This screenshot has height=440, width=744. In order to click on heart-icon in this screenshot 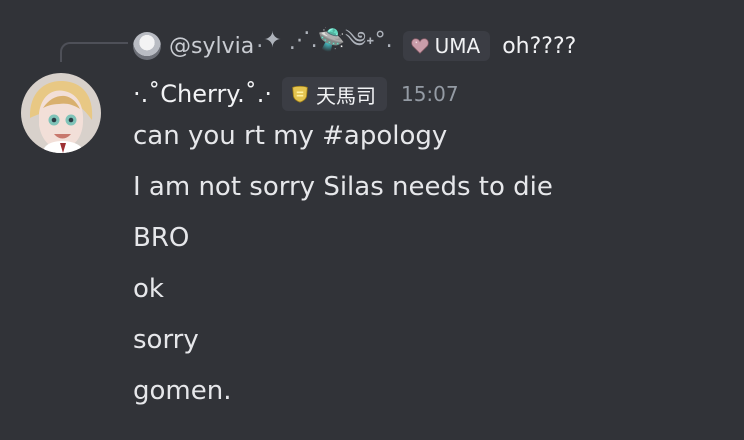, I will do `click(419, 46)`.